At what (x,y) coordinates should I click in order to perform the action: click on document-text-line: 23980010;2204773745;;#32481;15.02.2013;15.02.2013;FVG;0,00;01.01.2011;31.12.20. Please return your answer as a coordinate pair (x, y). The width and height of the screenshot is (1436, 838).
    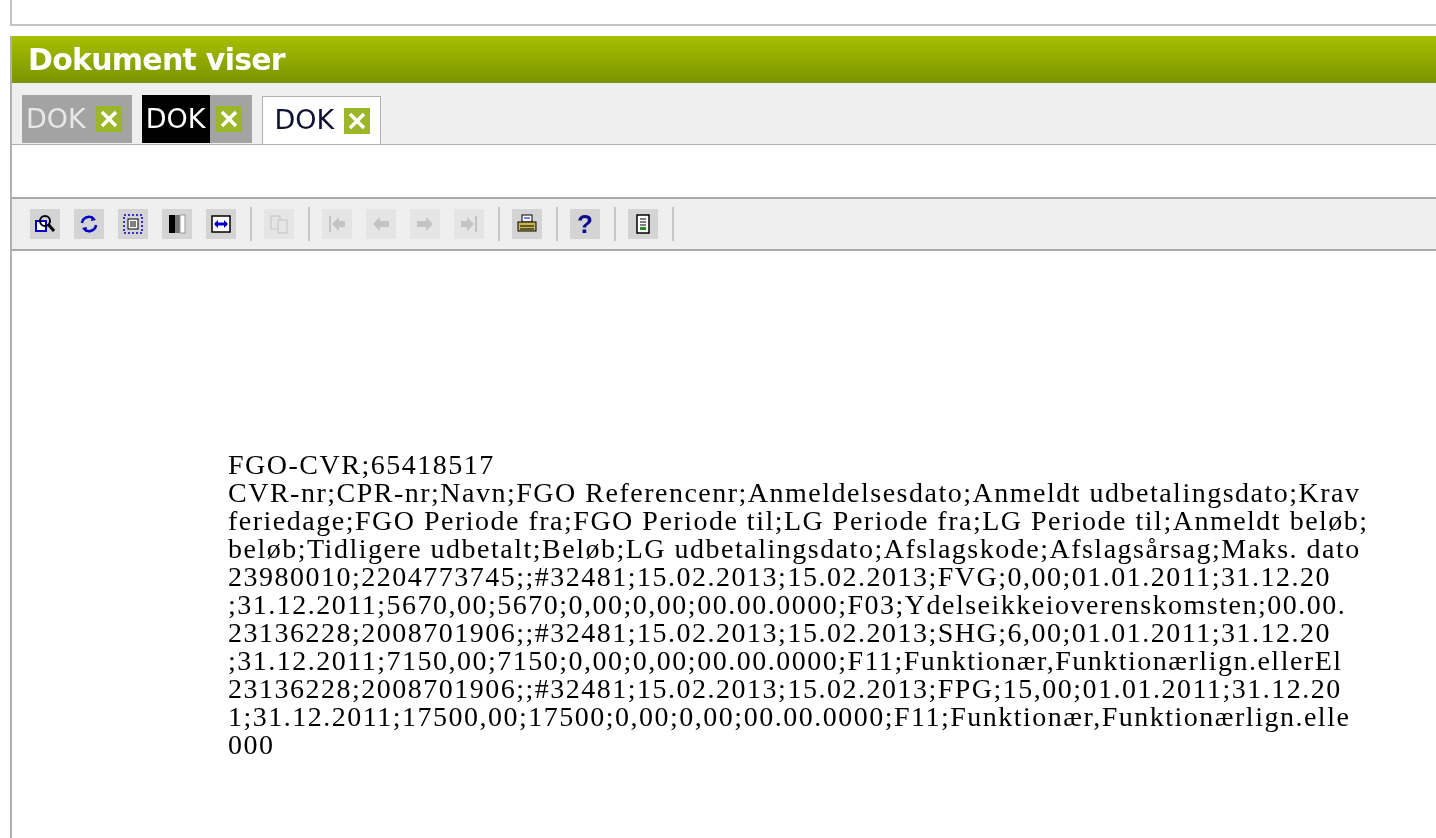
    Looking at the image, I should click on (779, 577).